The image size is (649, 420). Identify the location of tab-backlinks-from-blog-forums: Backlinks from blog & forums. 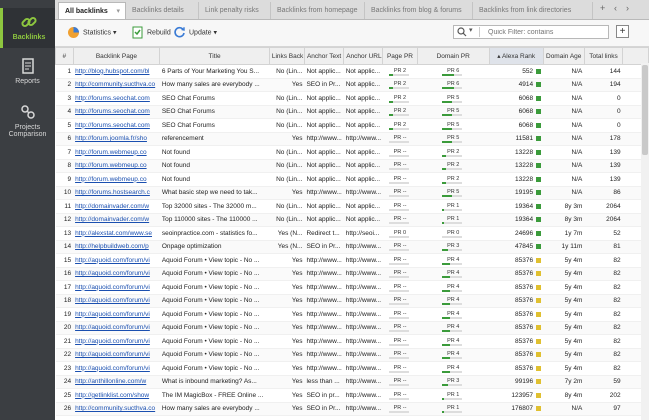
(419, 10).